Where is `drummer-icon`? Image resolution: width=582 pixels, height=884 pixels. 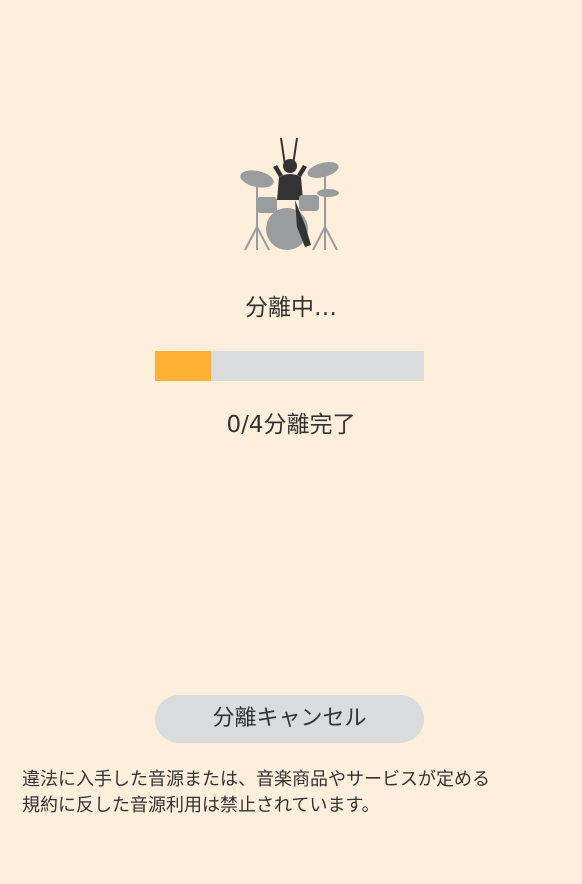
drummer-icon is located at coordinates (290, 195).